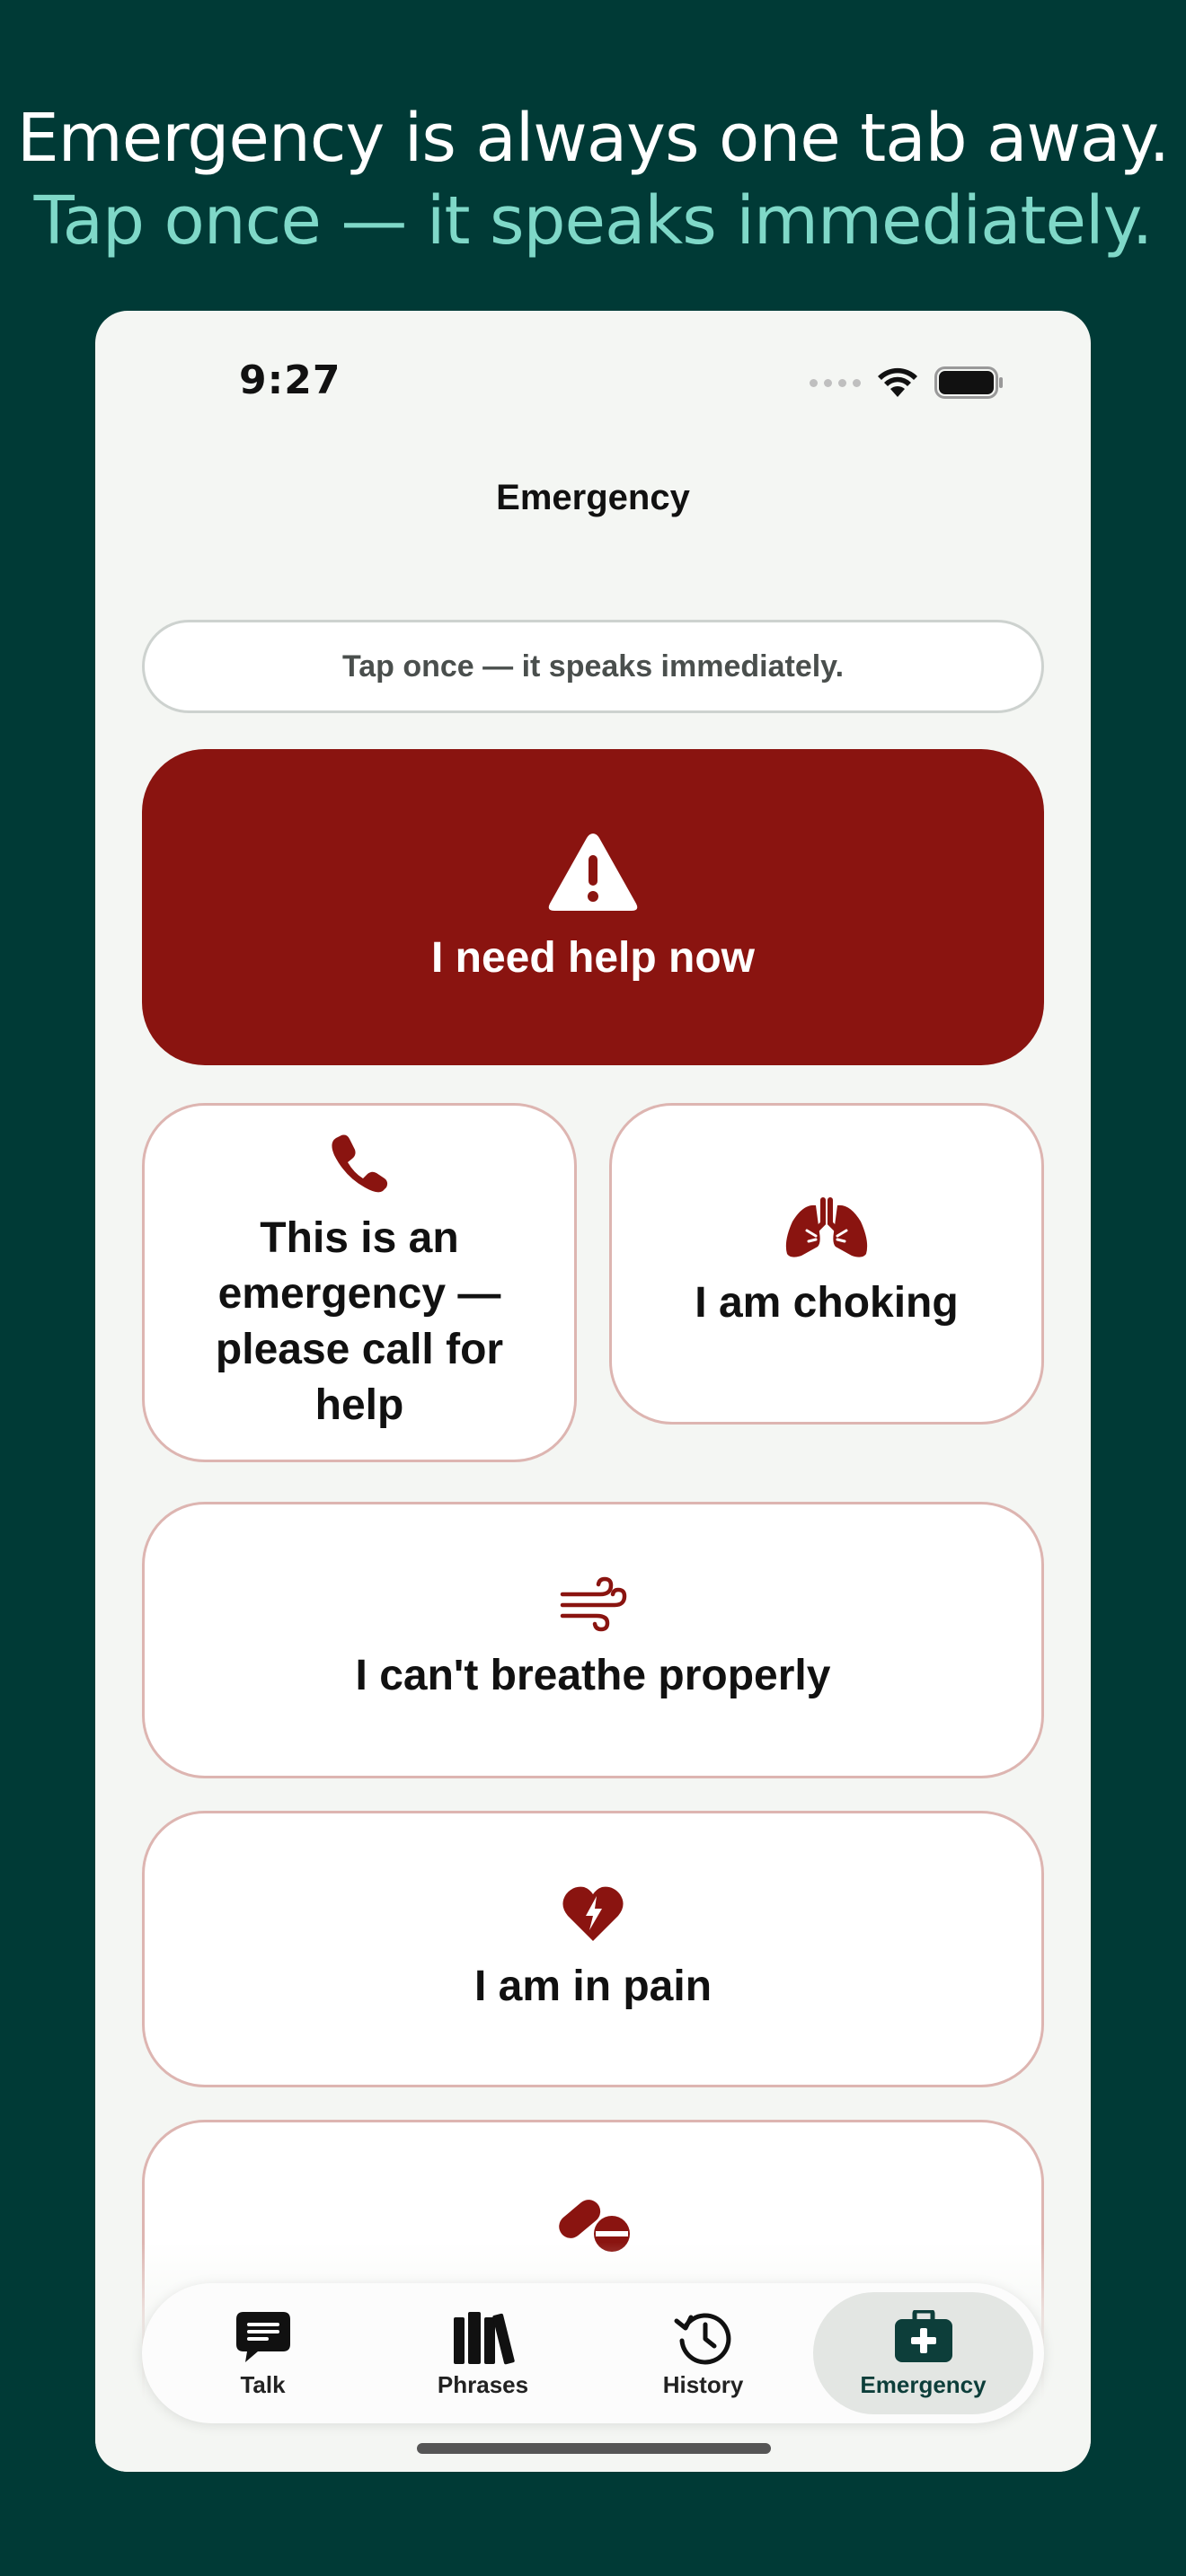 The height and width of the screenshot is (2576, 1186). I want to click on headline-line-1: Emergency is always one tab away., so click(593, 138).